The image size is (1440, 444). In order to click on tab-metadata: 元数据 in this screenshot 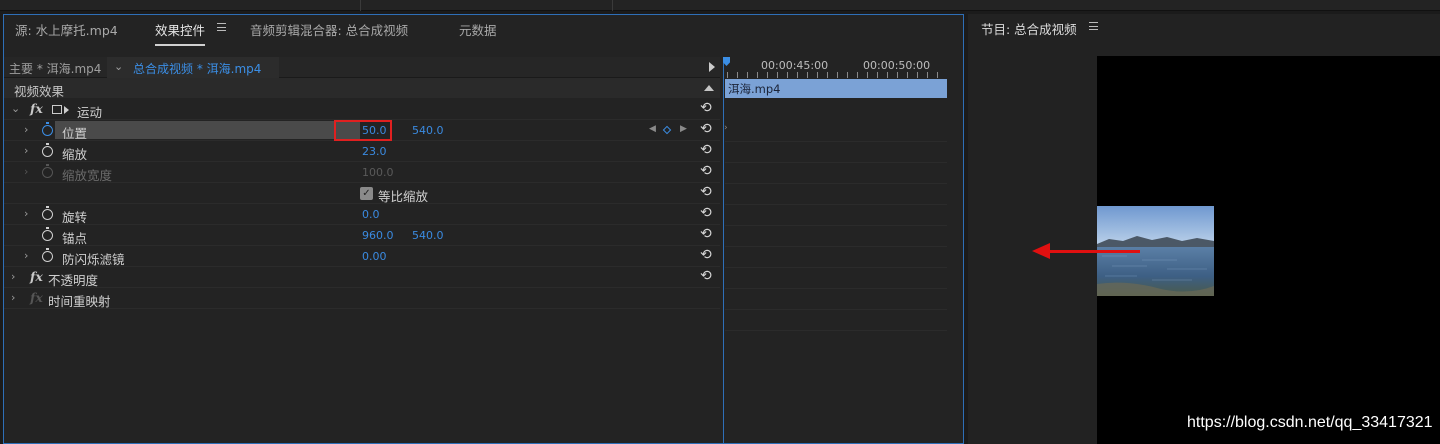, I will do `click(478, 29)`.